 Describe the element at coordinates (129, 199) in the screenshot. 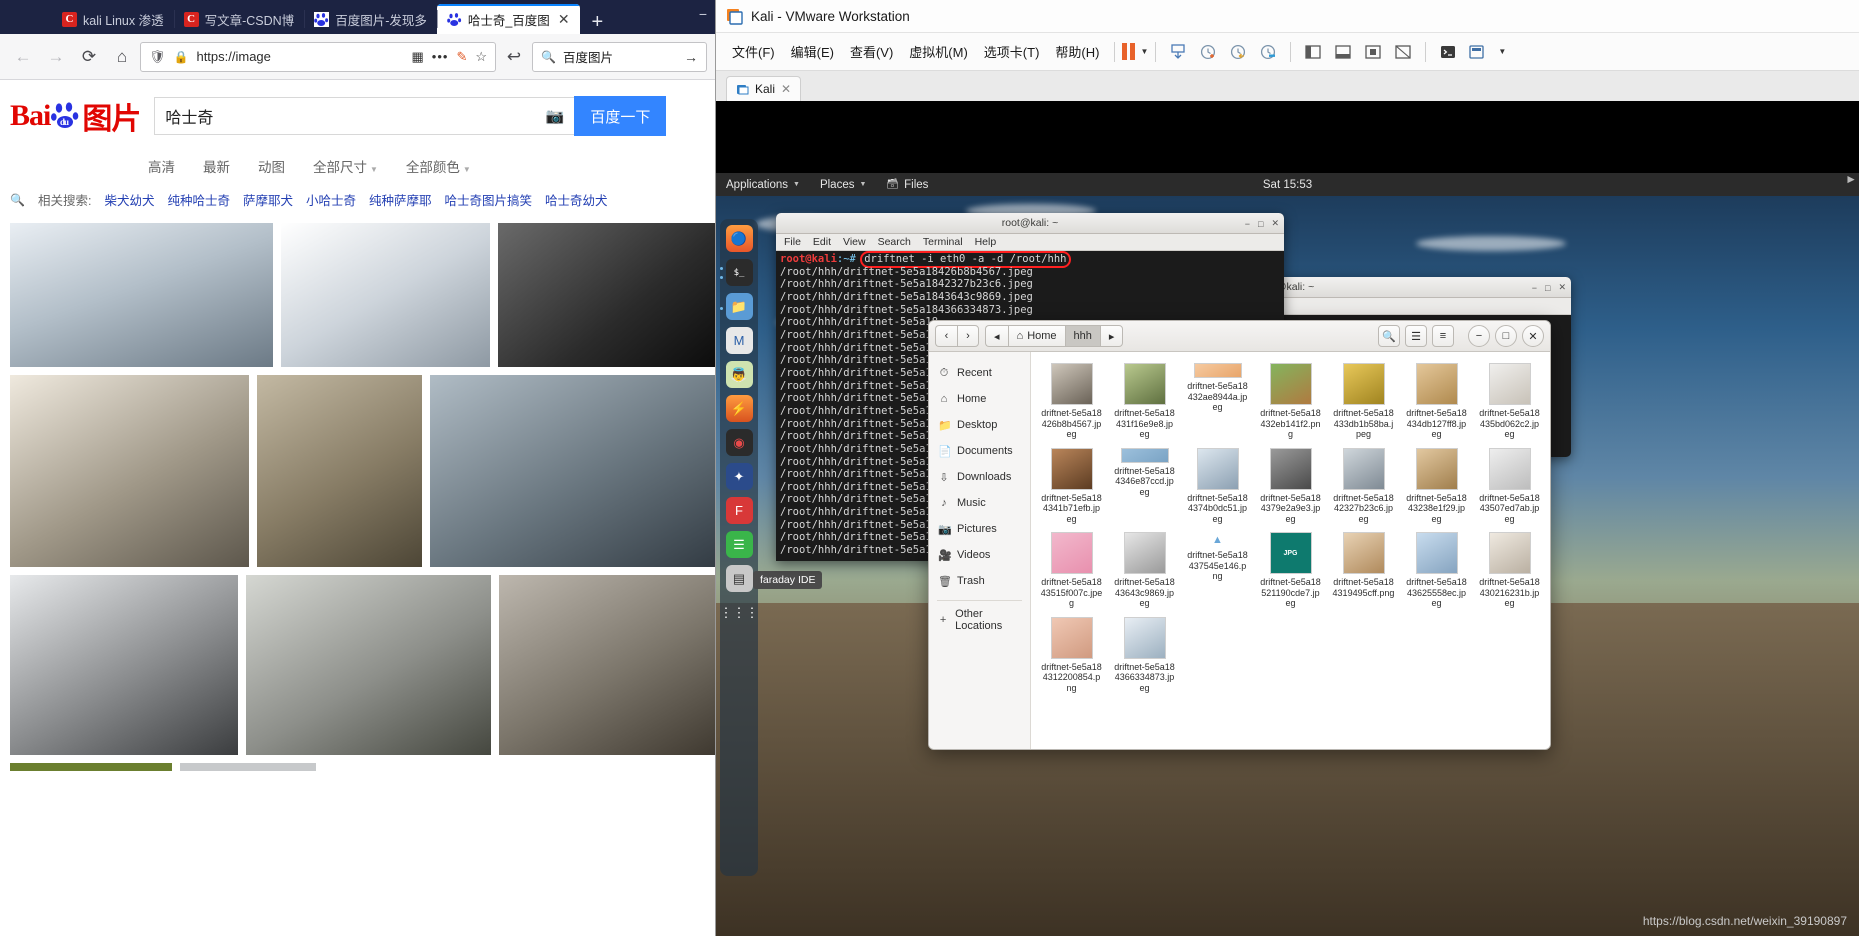

I see `related-term: 柴犬幼犬` at that location.